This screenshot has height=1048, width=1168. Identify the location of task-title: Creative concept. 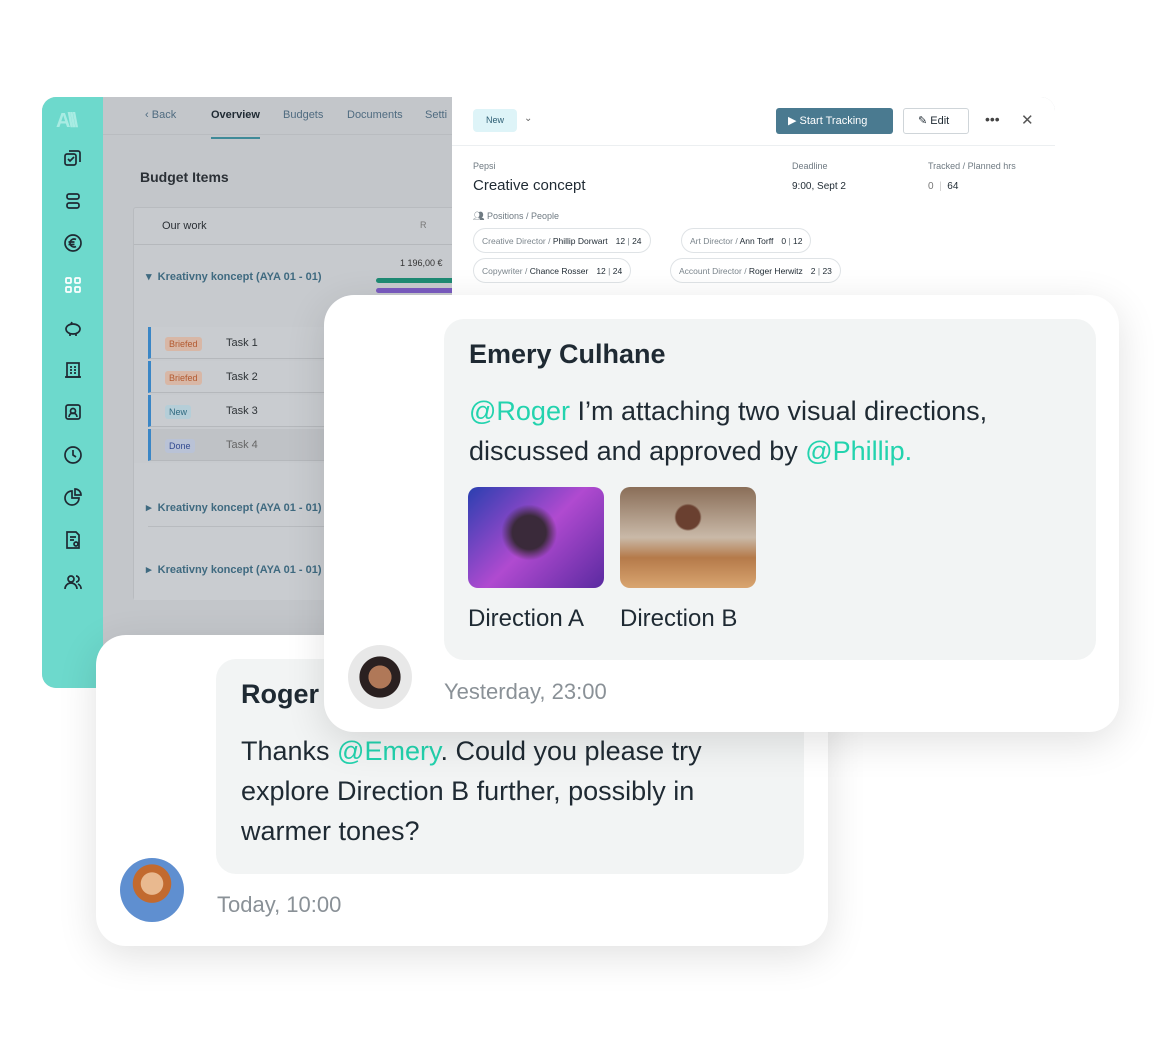
(529, 185).